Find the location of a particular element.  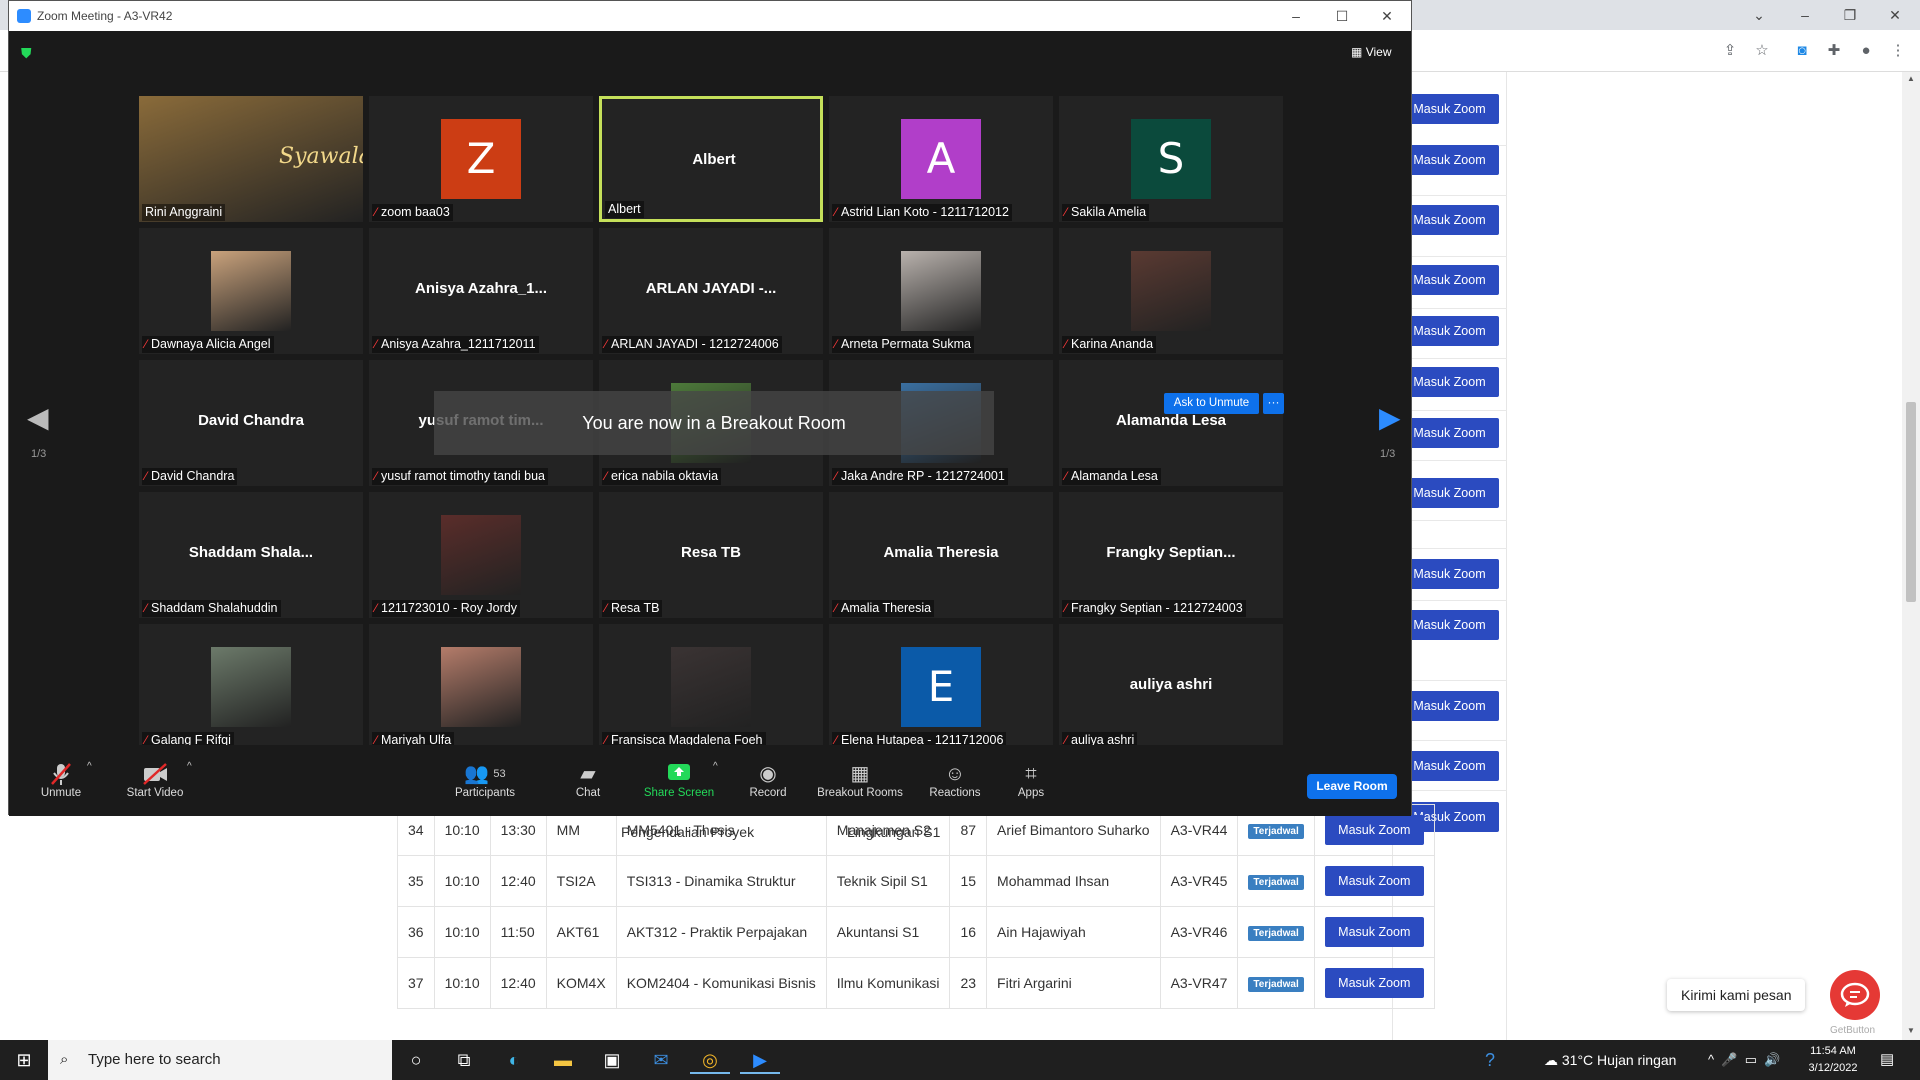

participant-tile: A ⁄ Astrid Lian Koto - 1211712012 is located at coordinates (941, 159).